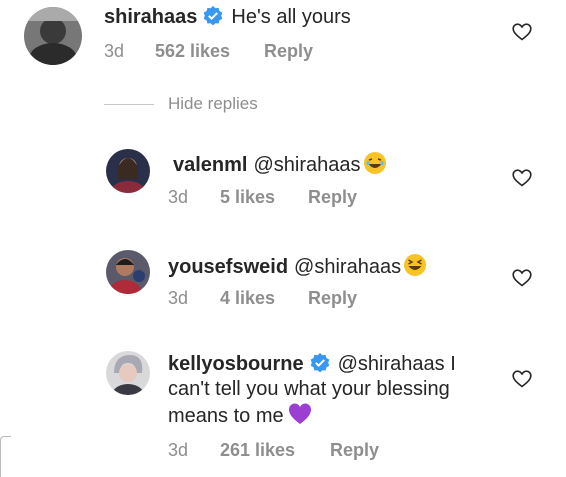 The image size is (566, 477). I want to click on reply-meta: 3d 261 likes Reply, so click(278, 451).